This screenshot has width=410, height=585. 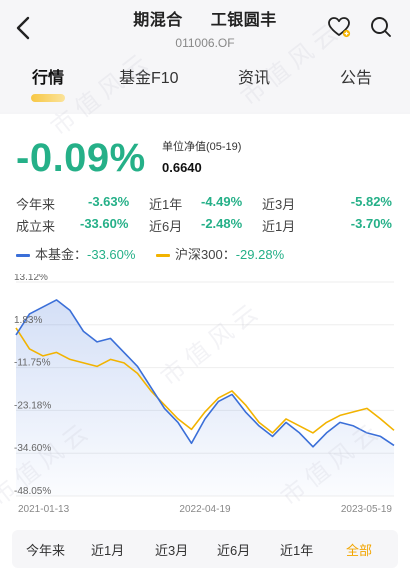 What do you see at coordinates (48, 76) in the screenshot?
I see `tab-quotes: 行情` at bounding box center [48, 76].